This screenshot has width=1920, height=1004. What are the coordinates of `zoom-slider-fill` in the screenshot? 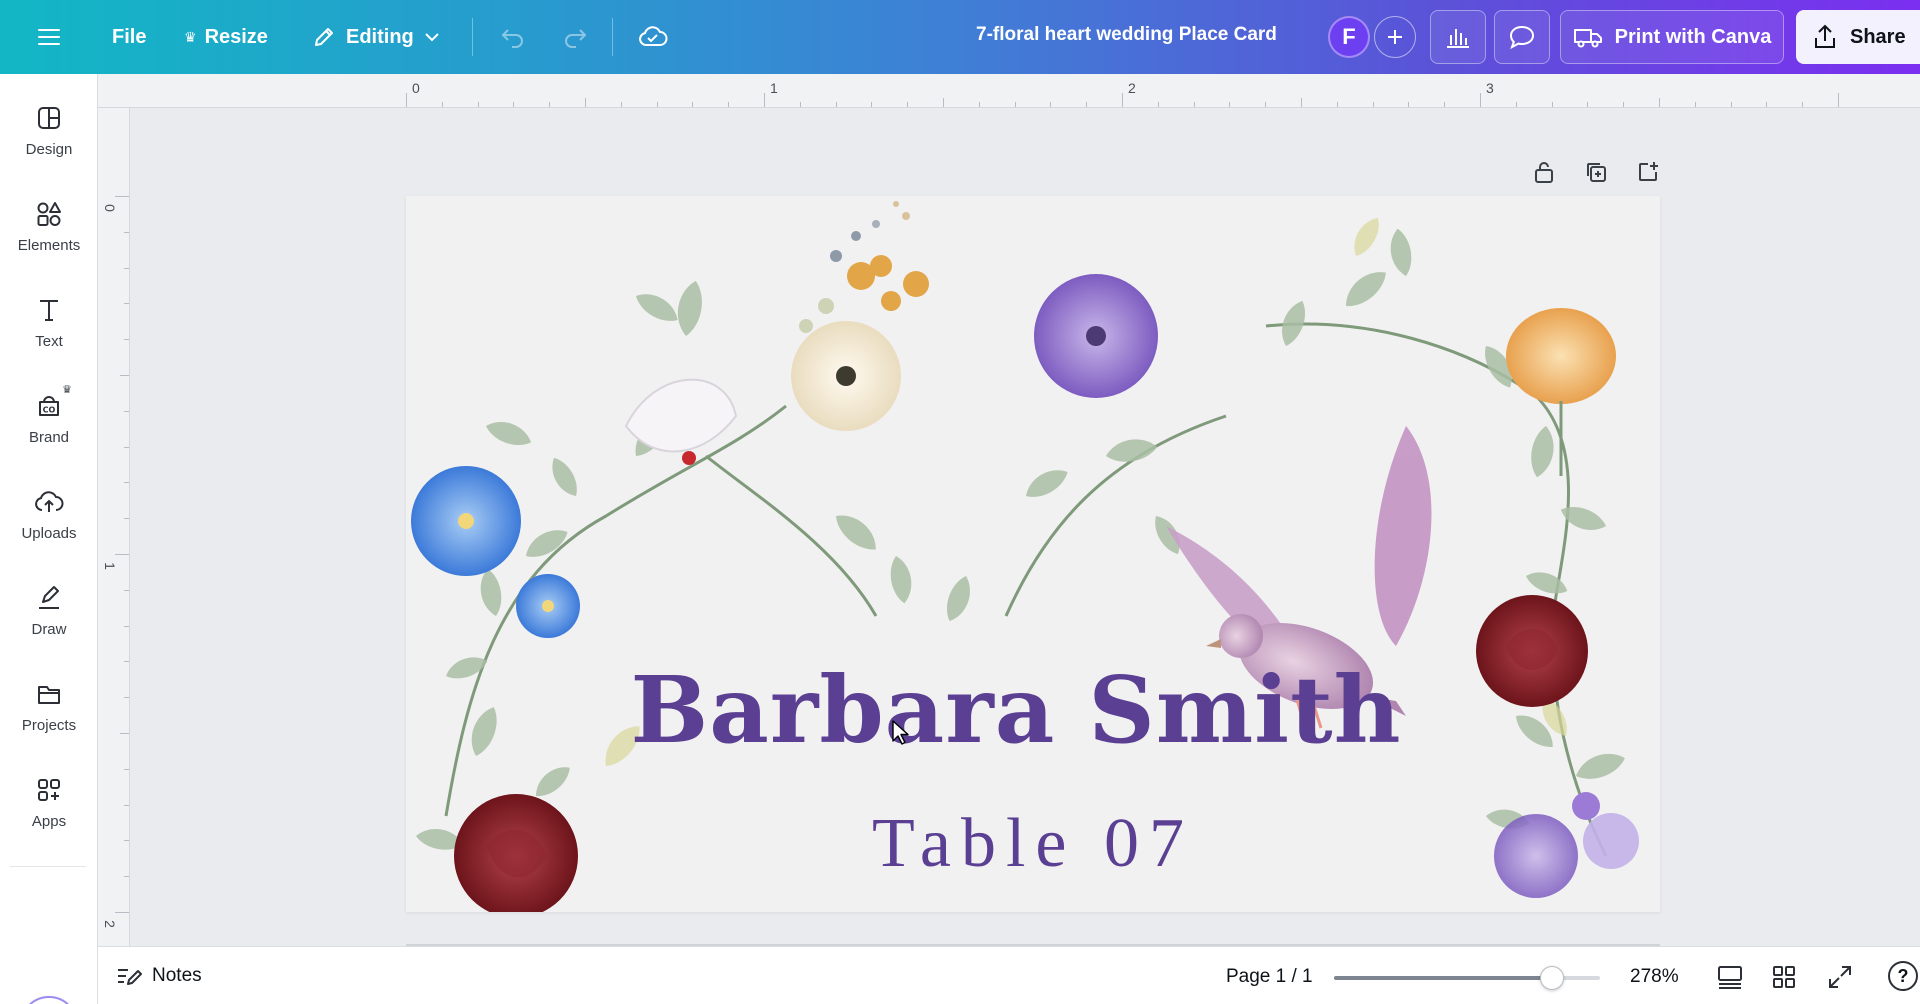 It's located at (1443, 978).